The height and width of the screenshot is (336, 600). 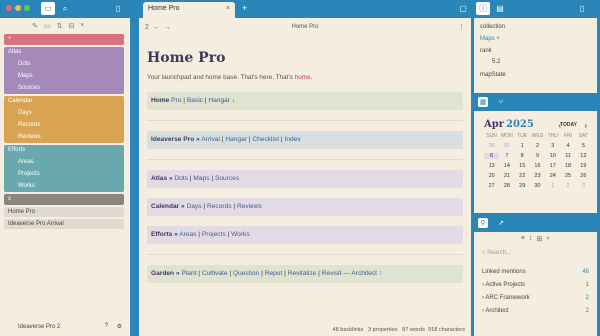 What do you see at coordinates (522, 176) in the screenshot?
I see `calendar-day: 22` at bounding box center [522, 176].